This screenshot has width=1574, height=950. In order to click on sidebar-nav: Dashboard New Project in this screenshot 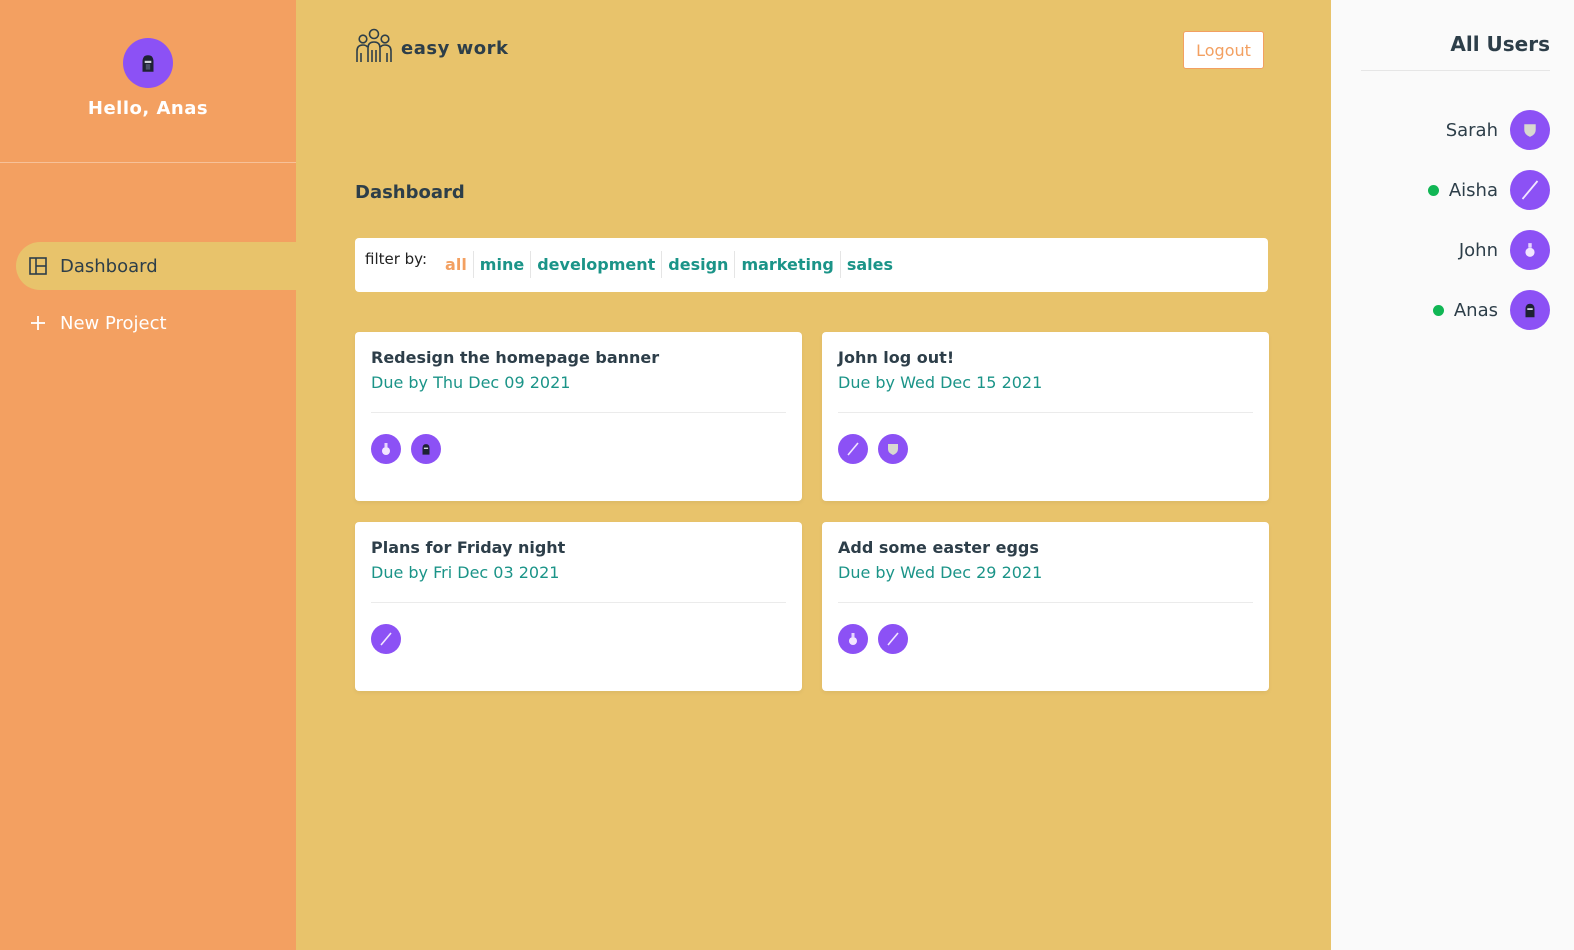, I will do `click(148, 294)`.